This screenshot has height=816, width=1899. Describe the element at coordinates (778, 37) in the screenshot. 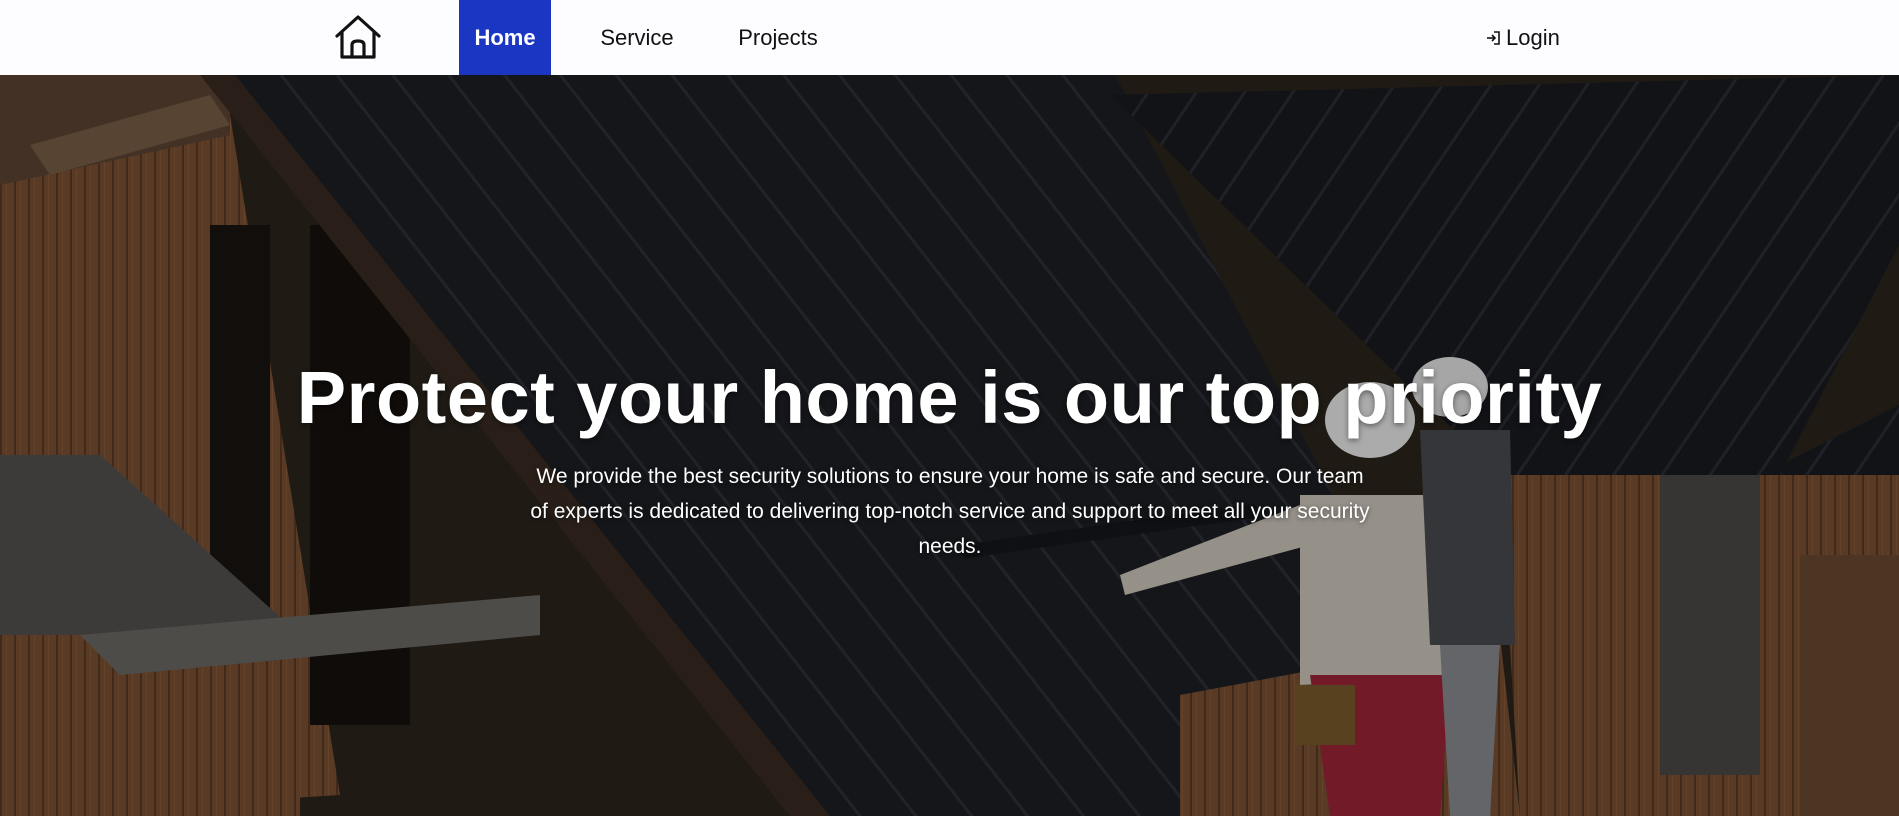

I see `nav-projects-link: Projects` at that location.